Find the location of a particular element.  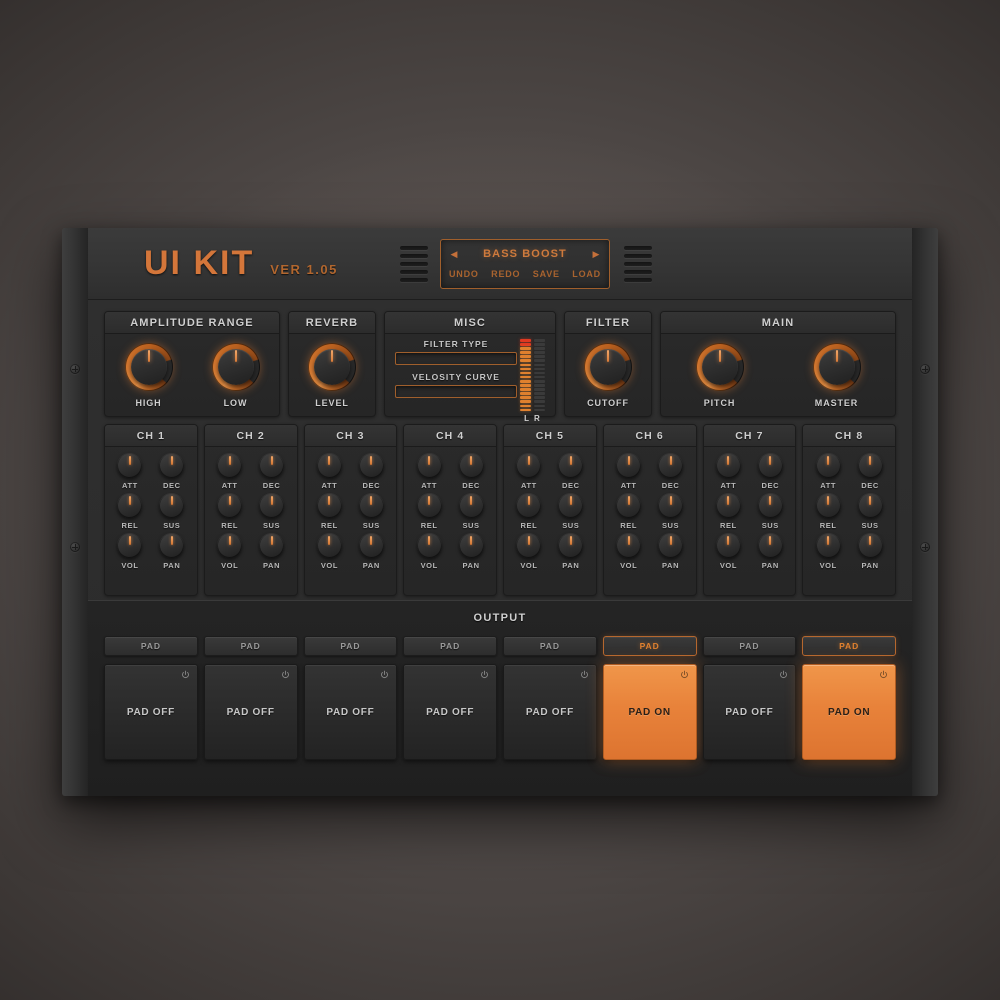

knob-low: LOW is located at coordinates (235, 375).